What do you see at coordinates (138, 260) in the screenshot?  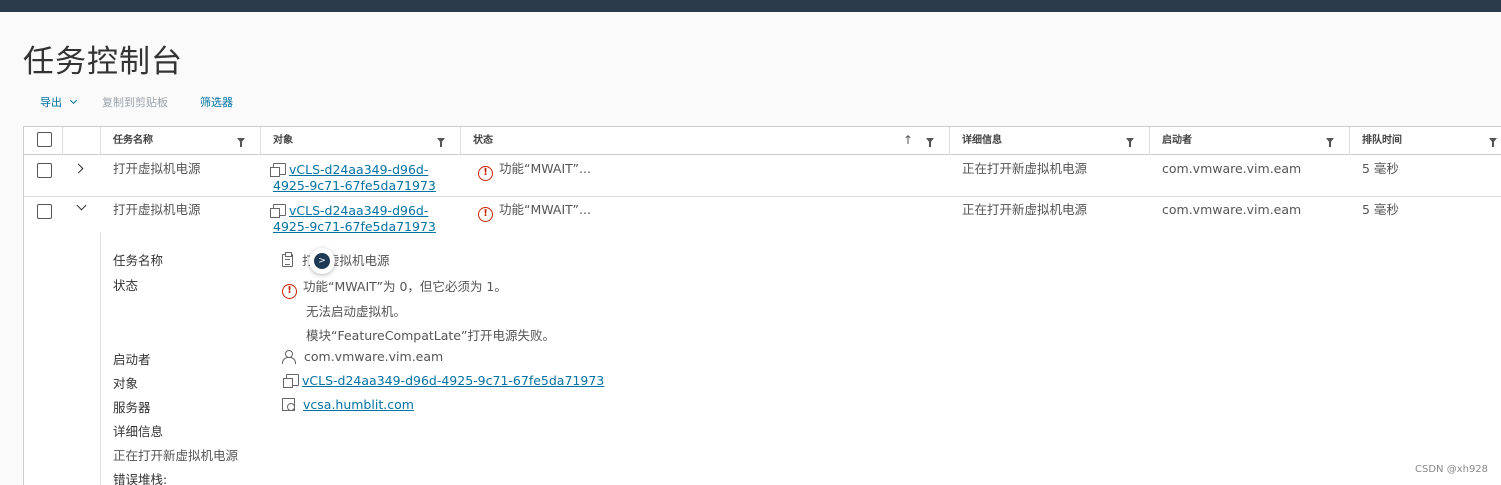 I see `detail-task-name-label: 任务名称` at bounding box center [138, 260].